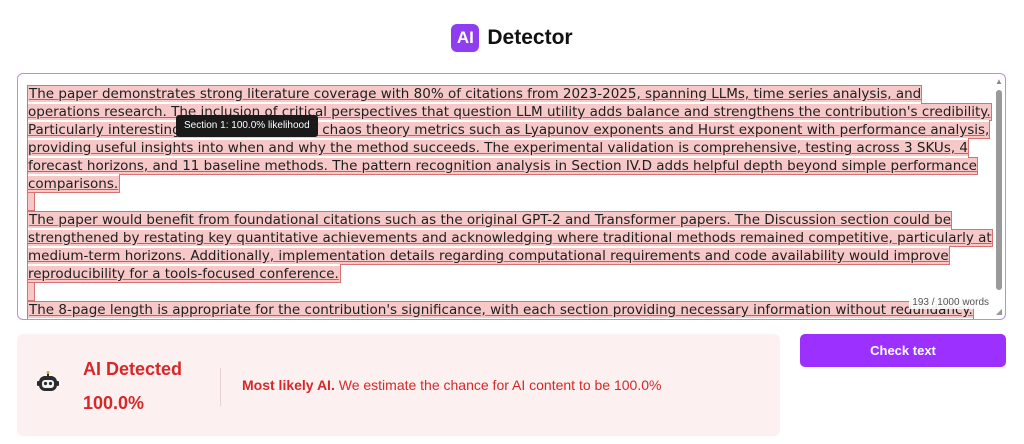 The image size is (1024, 444). What do you see at coordinates (288, 385) in the screenshot?
I see `result-message-bold: Most likely AI.` at bounding box center [288, 385].